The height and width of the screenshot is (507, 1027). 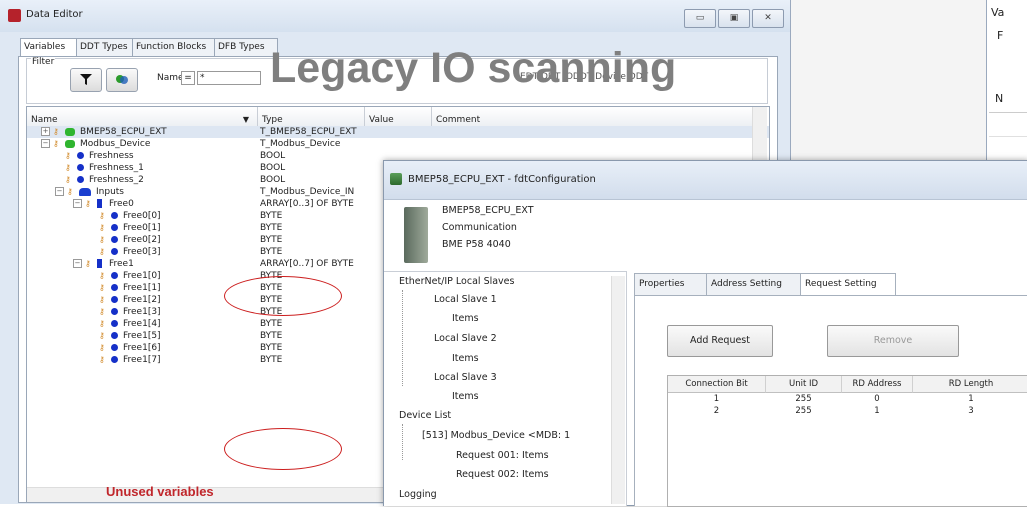 What do you see at coordinates (465, 338) in the screenshot?
I see `tree-item-local-slave-2: Local Slave 2` at bounding box center [465, 338].